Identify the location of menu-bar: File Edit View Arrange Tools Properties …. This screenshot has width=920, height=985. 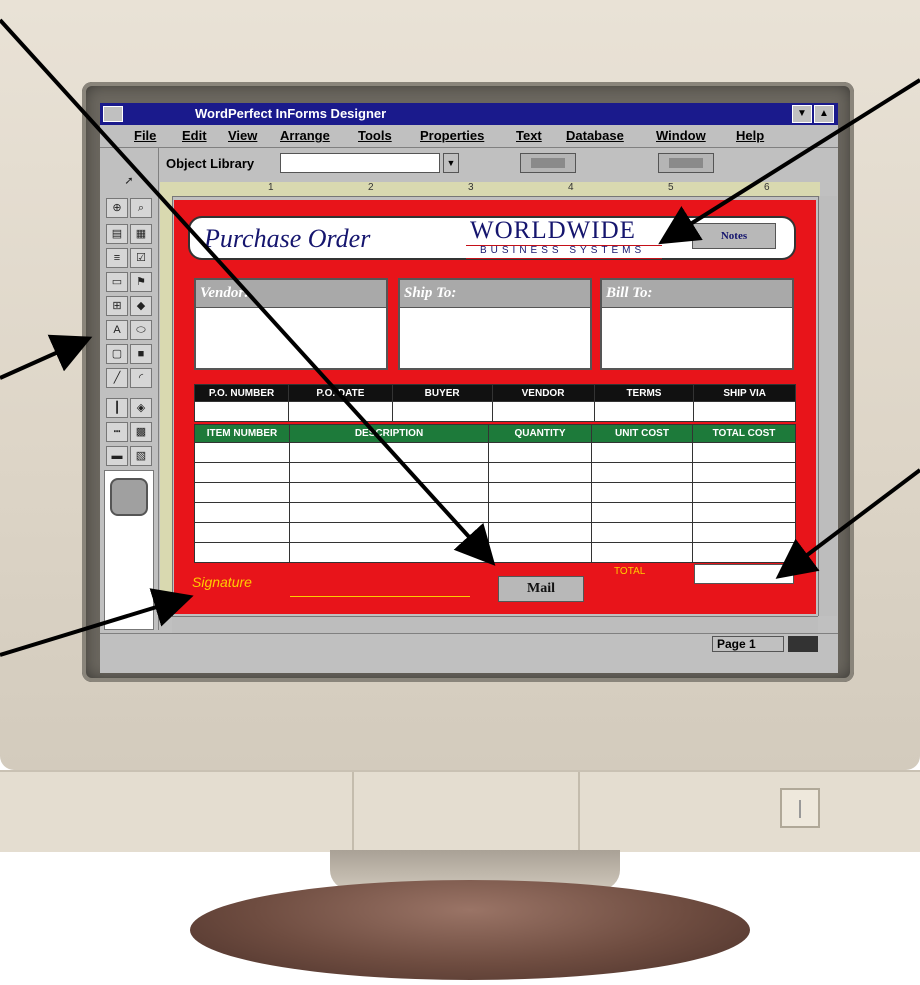
(469, 136).